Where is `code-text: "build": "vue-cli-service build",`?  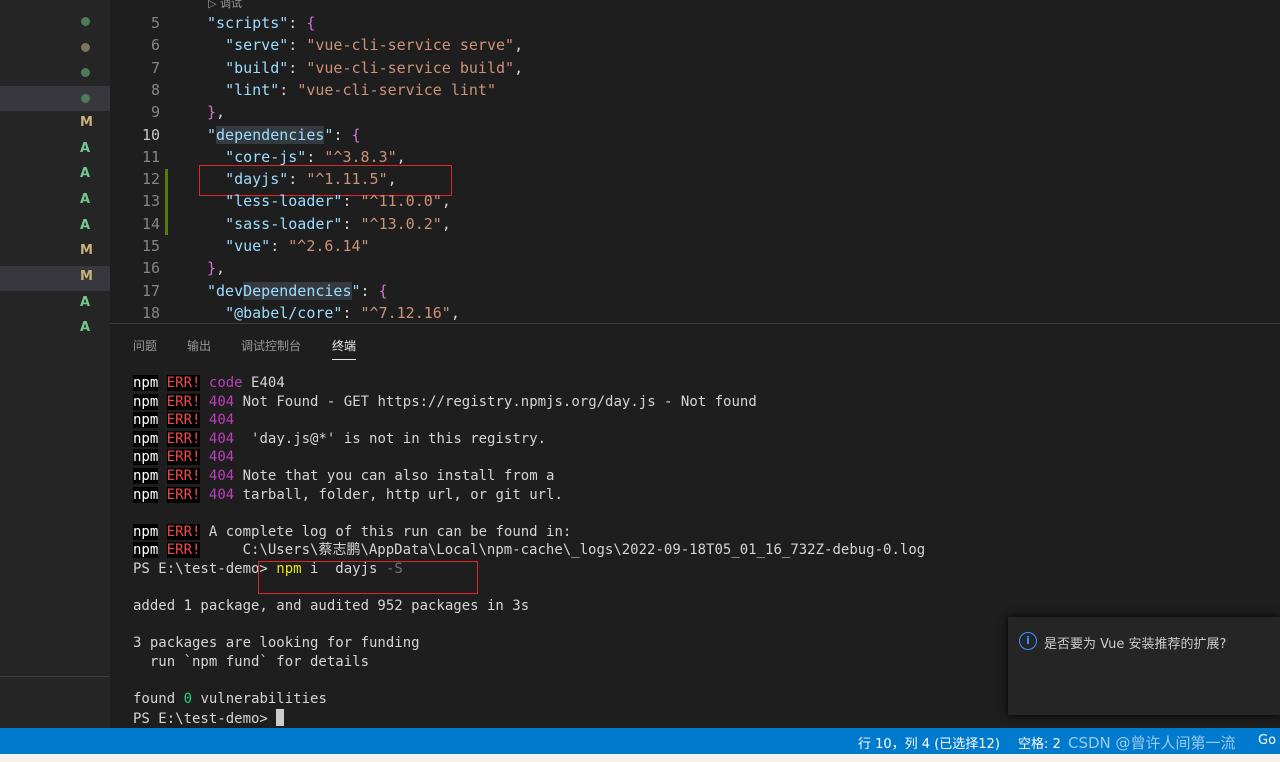
code-text: "build": "vue-cli-service build", is located at coordinates (365, 68).